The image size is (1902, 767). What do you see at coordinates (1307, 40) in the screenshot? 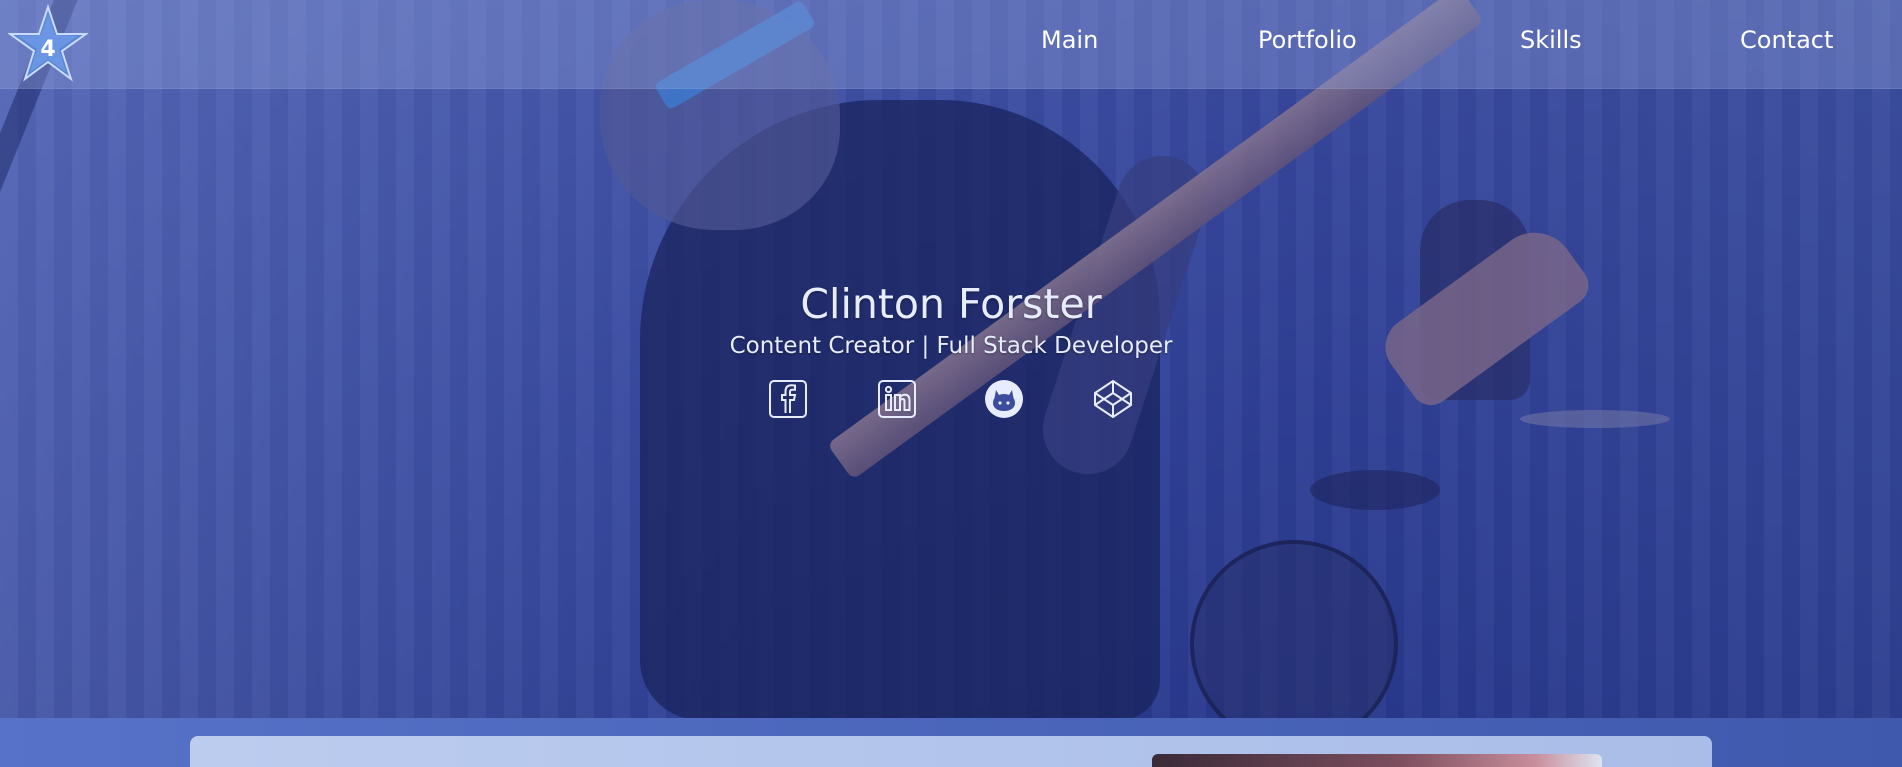
I see `nav-link-portfolio: Portfolio` at bounding box center [1307, 40].